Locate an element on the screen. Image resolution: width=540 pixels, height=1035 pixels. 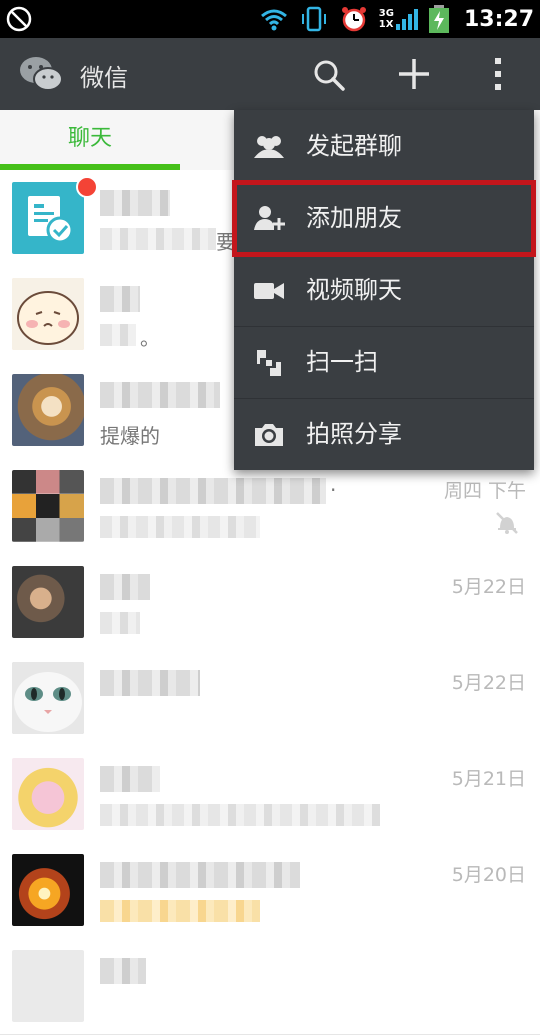
battery-charging-icon is located at coordinates (438, 19).